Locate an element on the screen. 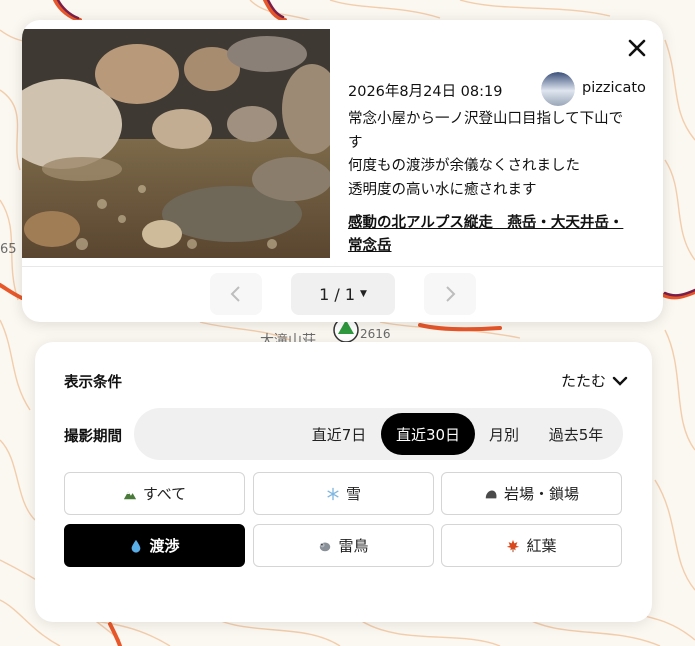 The height and width of the screenshot is (646, 695). period-option-30d: 直近30日 is located at coordinates (428, 434).